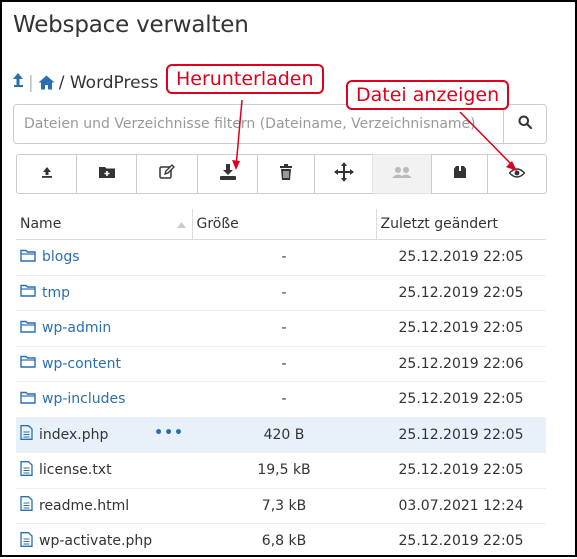  I want to click on cell-size: 7,3 kB, so click(284, 505).